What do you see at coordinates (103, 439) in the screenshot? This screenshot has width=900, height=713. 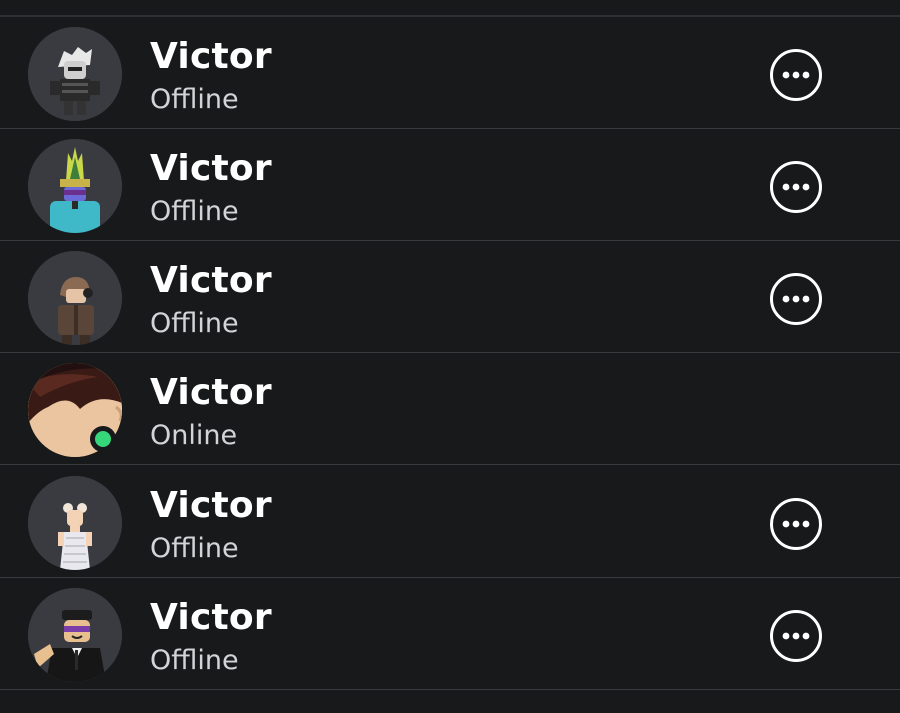 I see `online-indicator` at bounding box center [103, 439].